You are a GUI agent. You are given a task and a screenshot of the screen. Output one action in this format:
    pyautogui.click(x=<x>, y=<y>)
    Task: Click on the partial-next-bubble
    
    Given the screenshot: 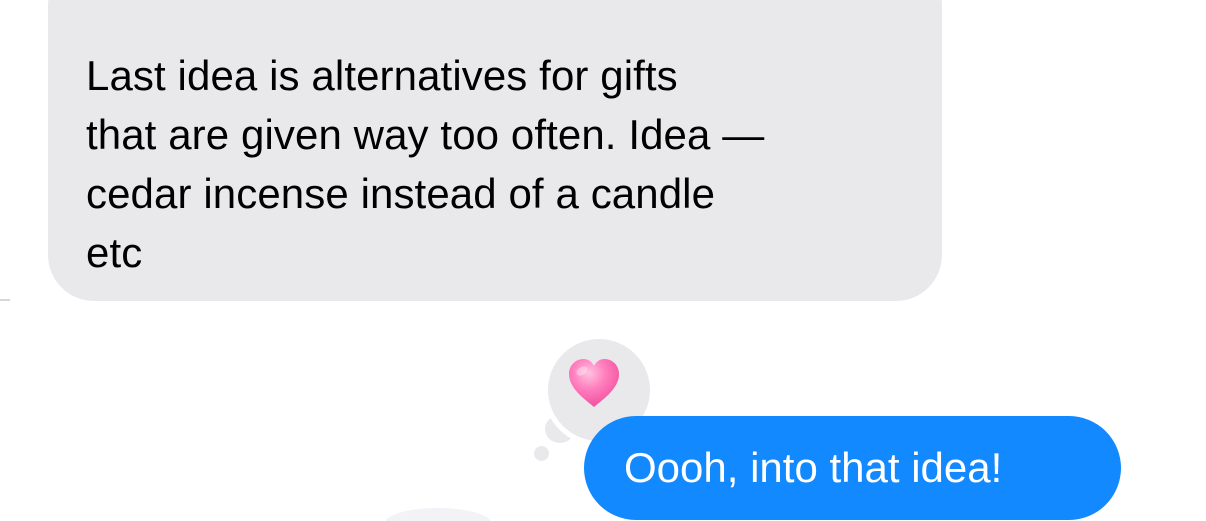 What is the action you would take?
    pyautogui.click(x=438, y=514)
    